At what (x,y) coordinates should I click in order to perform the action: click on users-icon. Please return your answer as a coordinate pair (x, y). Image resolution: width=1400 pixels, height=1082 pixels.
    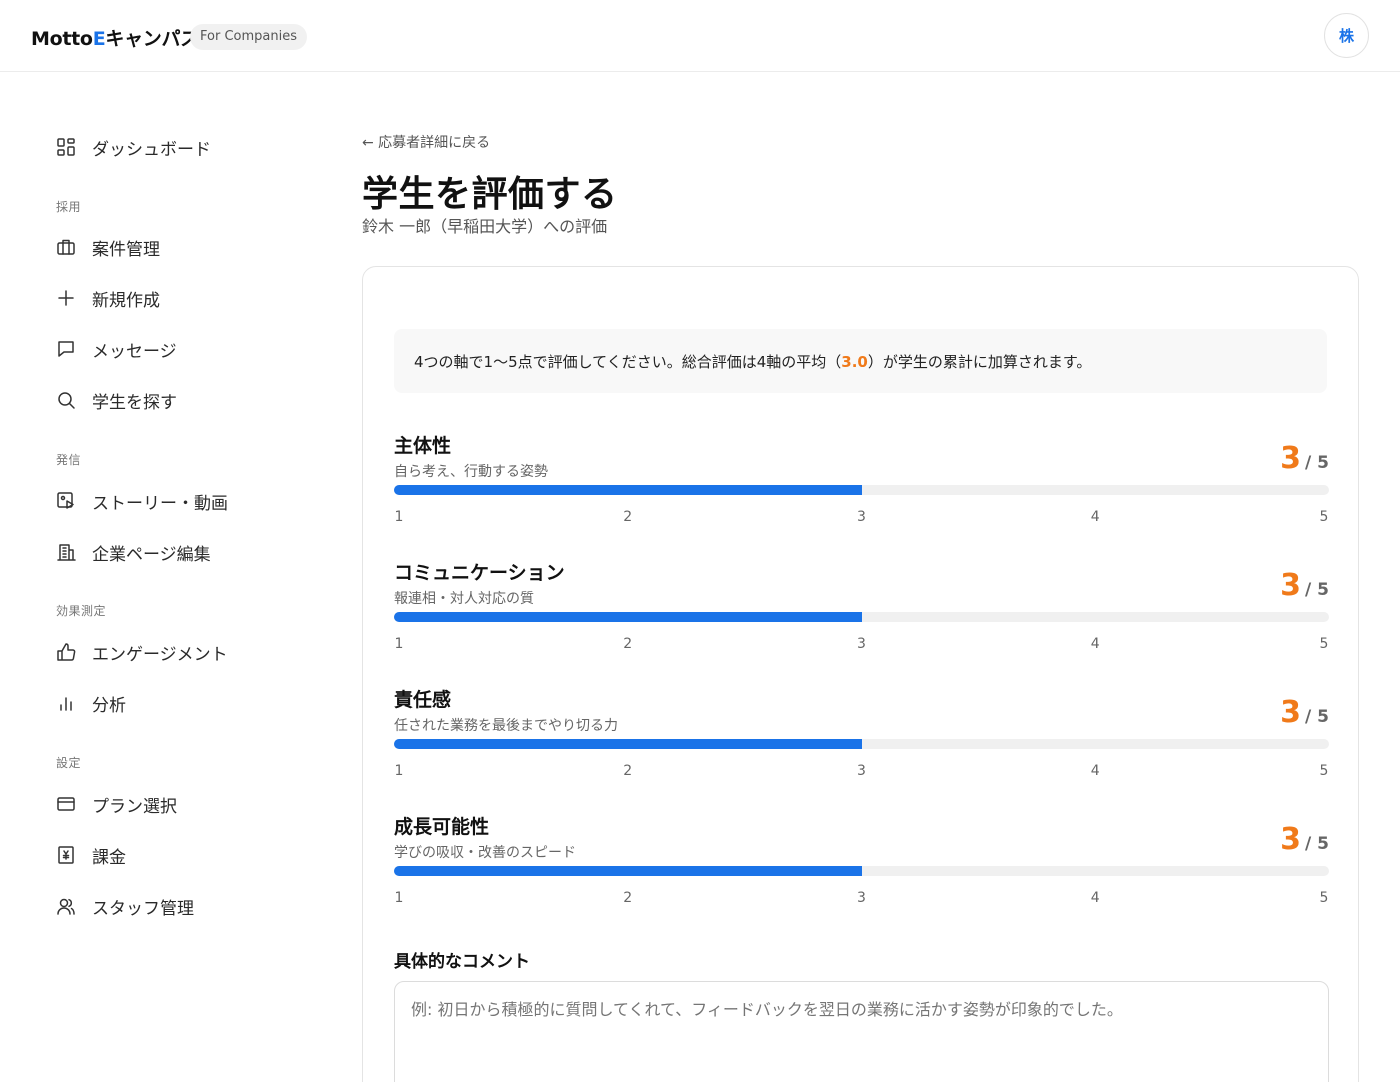
    Looking at the image, I should click on (66, 906).